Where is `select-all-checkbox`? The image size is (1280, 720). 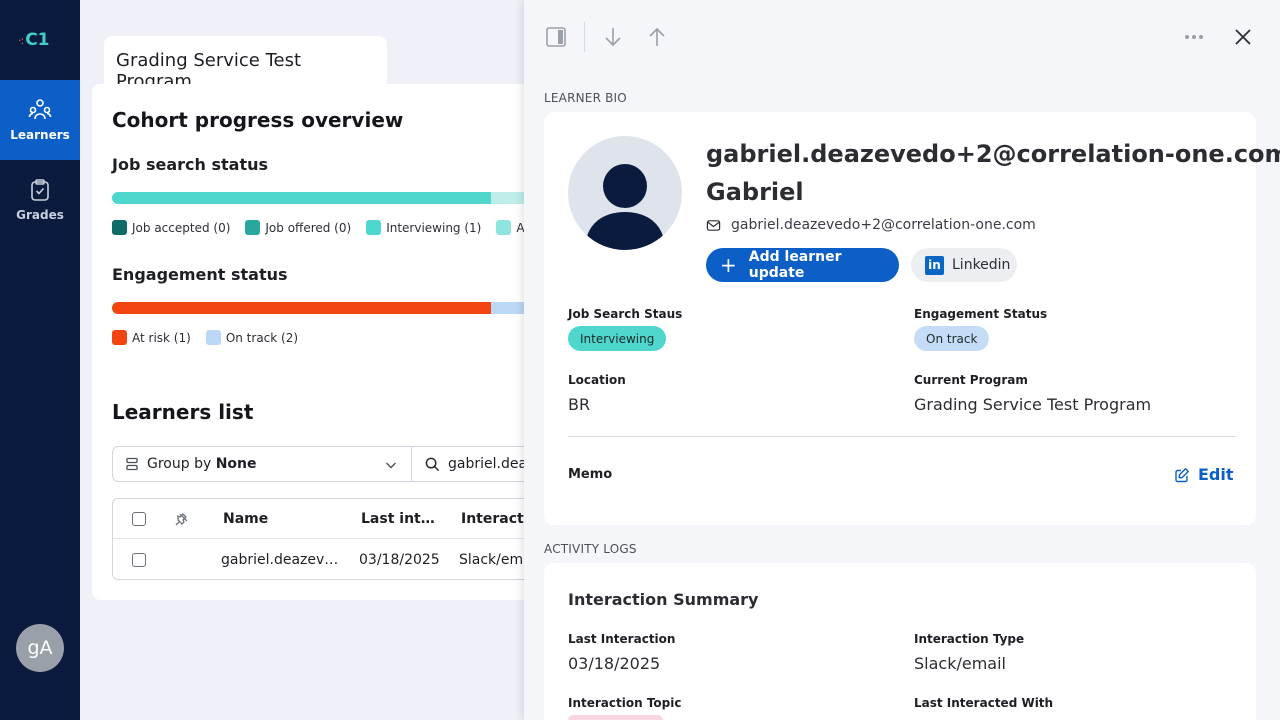 select-all-checkbox is located at coordinates (139, 518).